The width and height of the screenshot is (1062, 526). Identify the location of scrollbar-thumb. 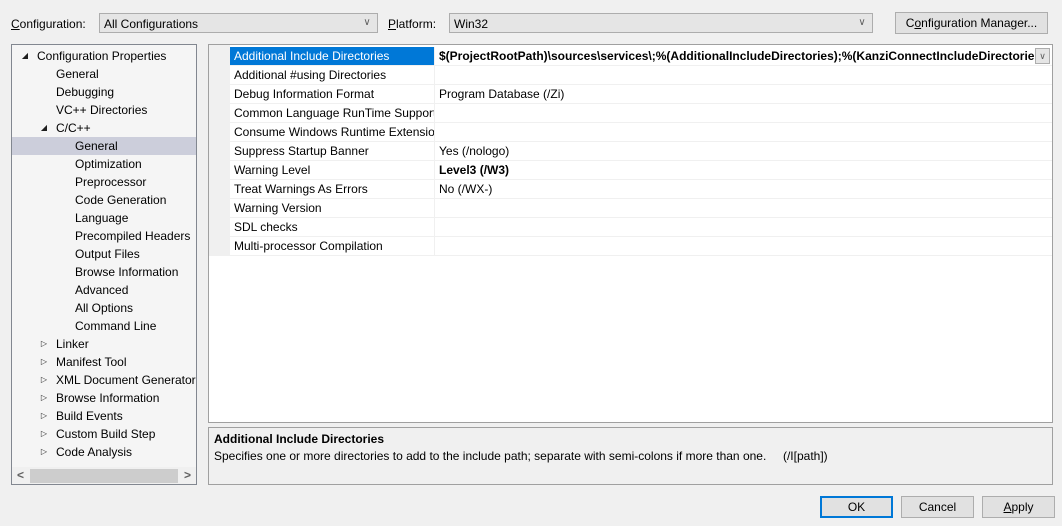
(104, 476).